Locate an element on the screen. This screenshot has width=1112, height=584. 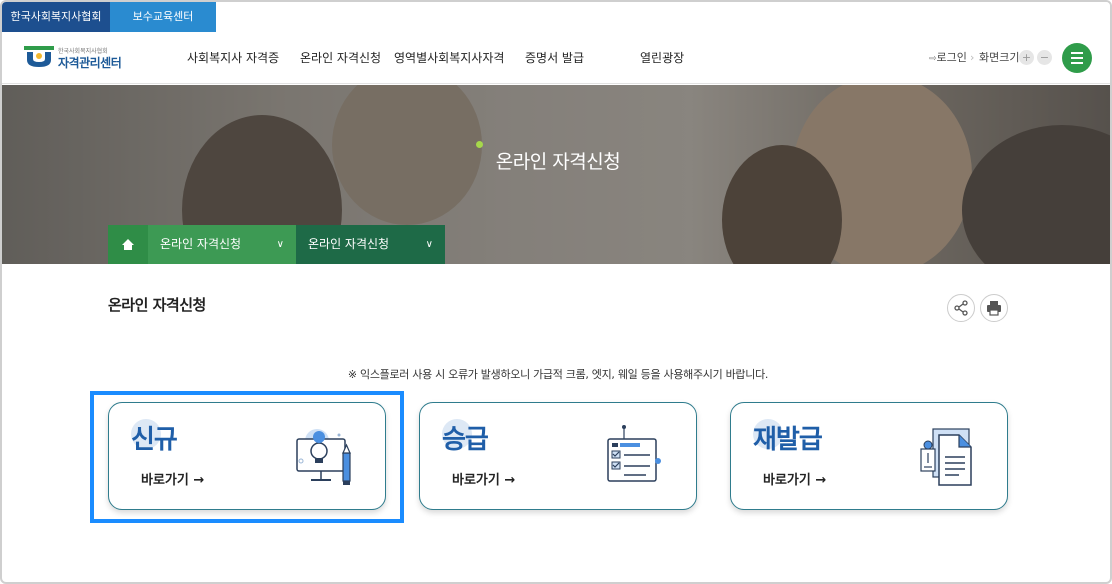
breadcrumb-level-2: 온라인 자격신청 ∨ is located at coordinates (370, 244).